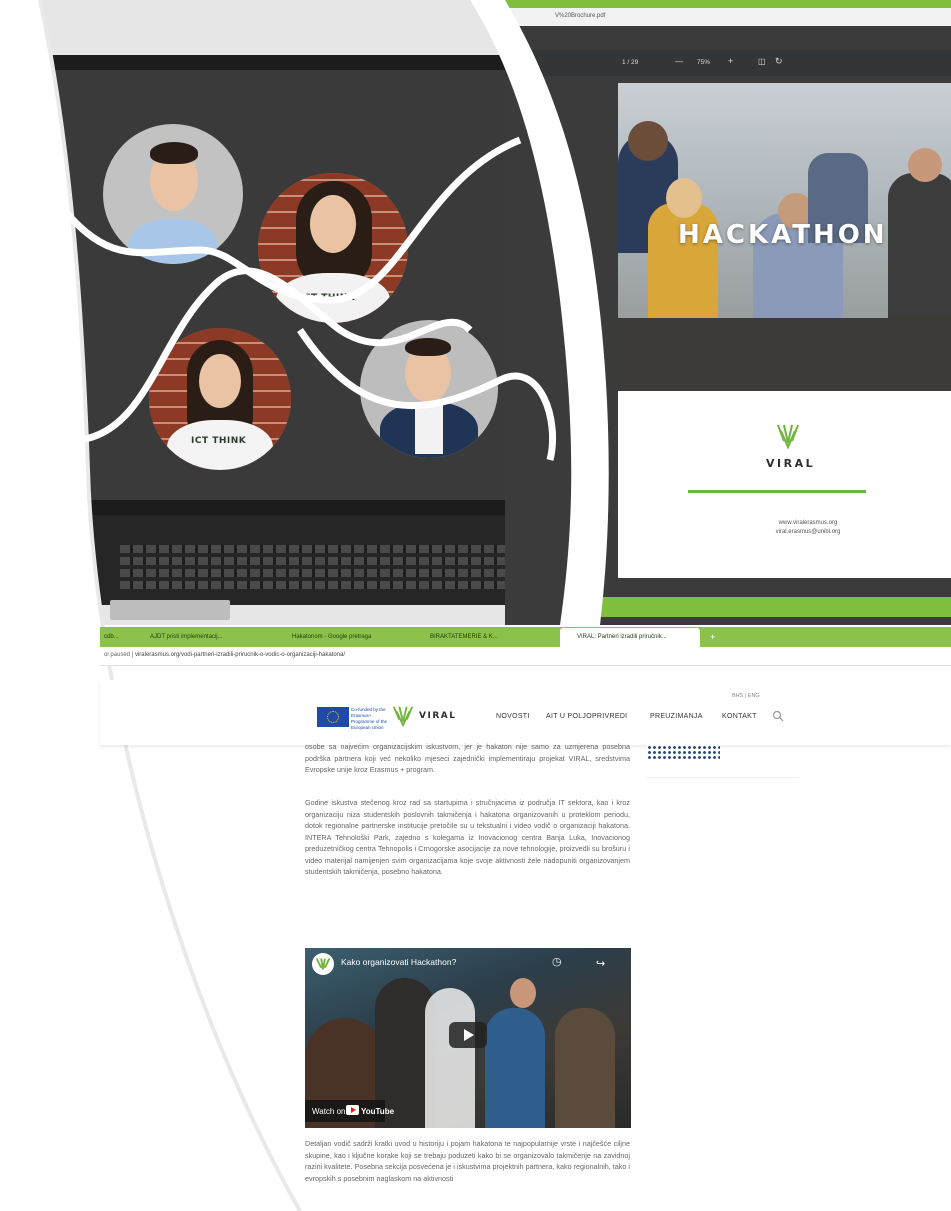 The width and height of the screenshot is (951, 1211). I want to click on nav-ait-poljoprivredi: AIT U POLJOPRIVREDI, so click(586, 716).